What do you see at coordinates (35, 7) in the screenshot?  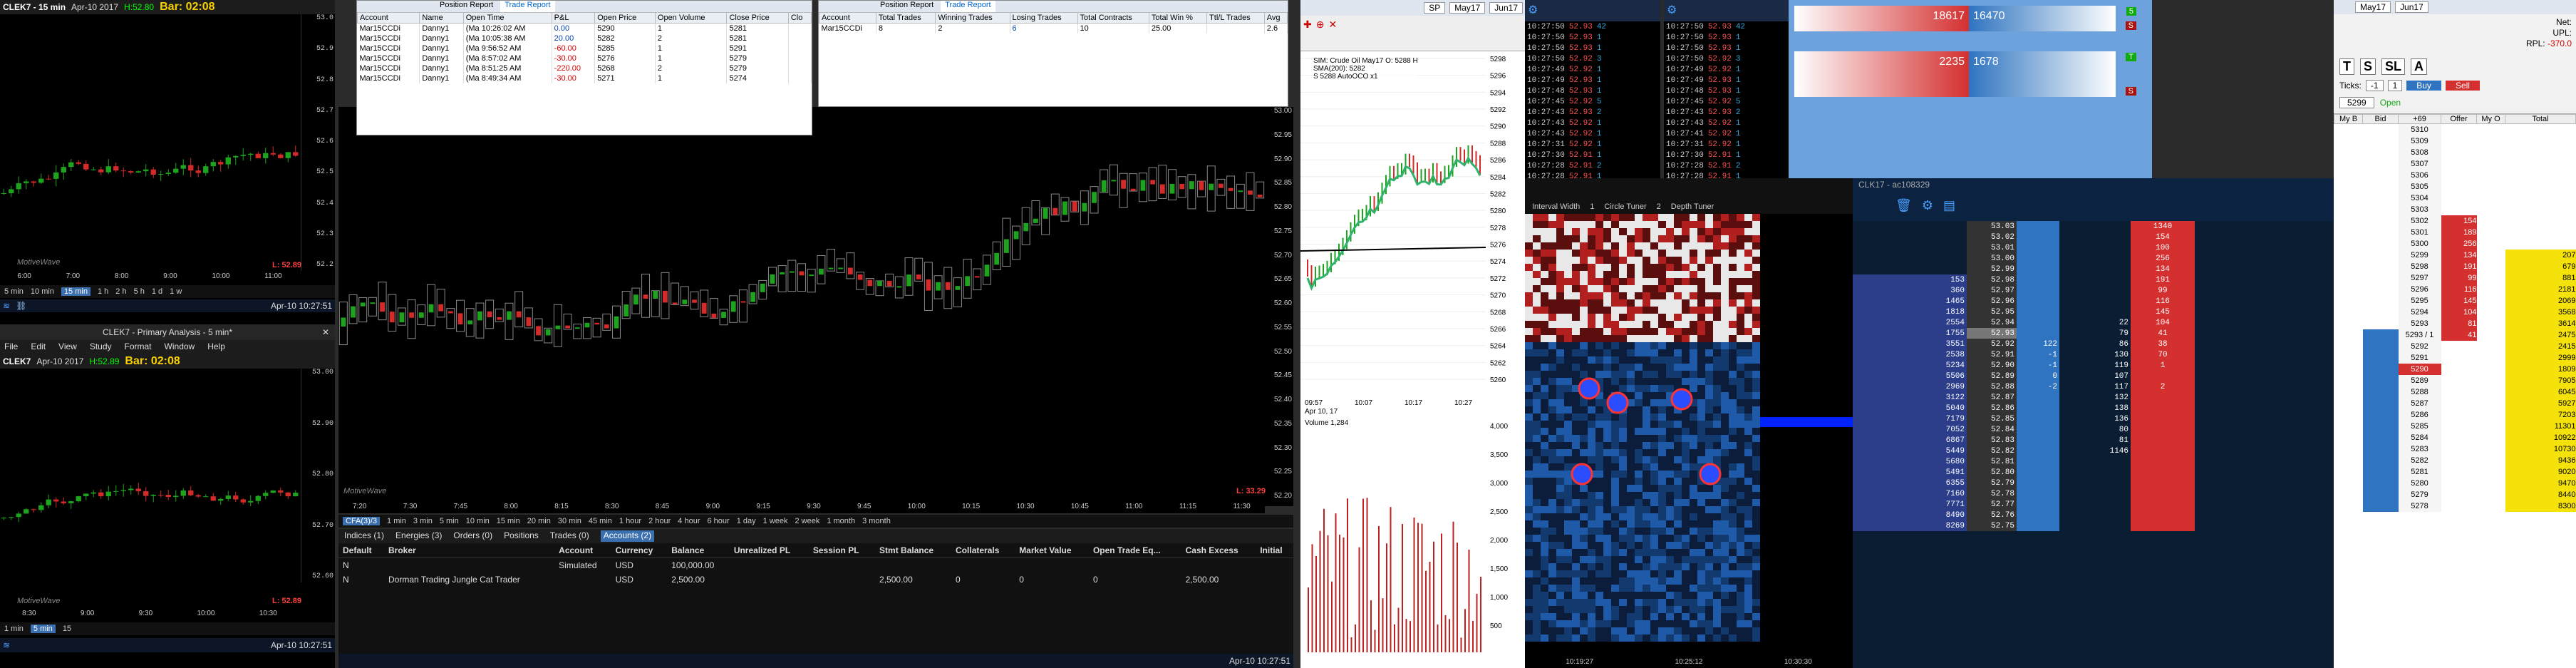 I see `symbol-label: CLEK7 - 15 min` at bounding box center [35, 7].